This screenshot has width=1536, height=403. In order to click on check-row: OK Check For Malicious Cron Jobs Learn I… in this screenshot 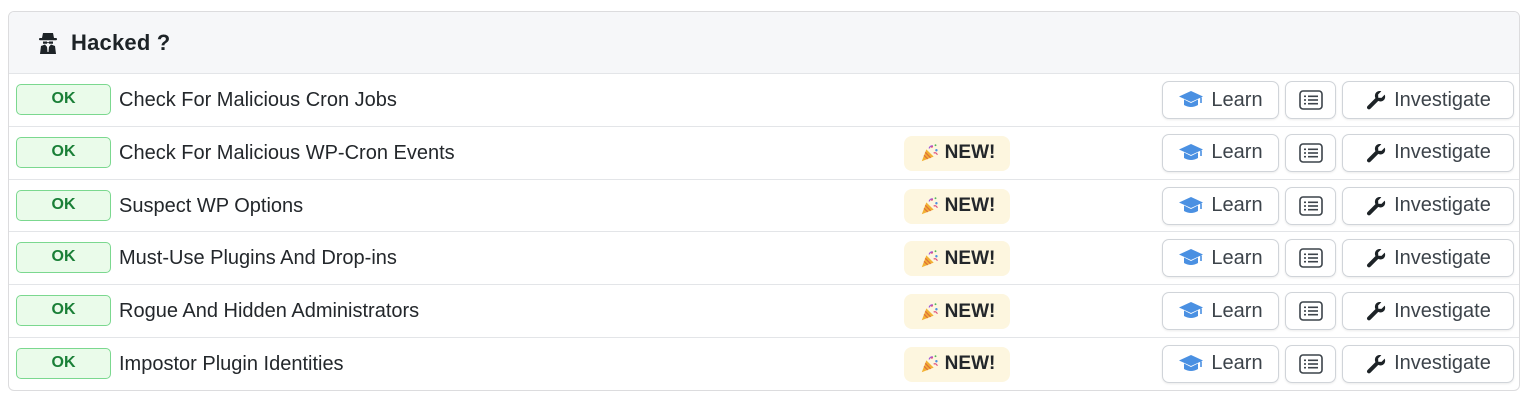, I will do `click(764, 100)`.